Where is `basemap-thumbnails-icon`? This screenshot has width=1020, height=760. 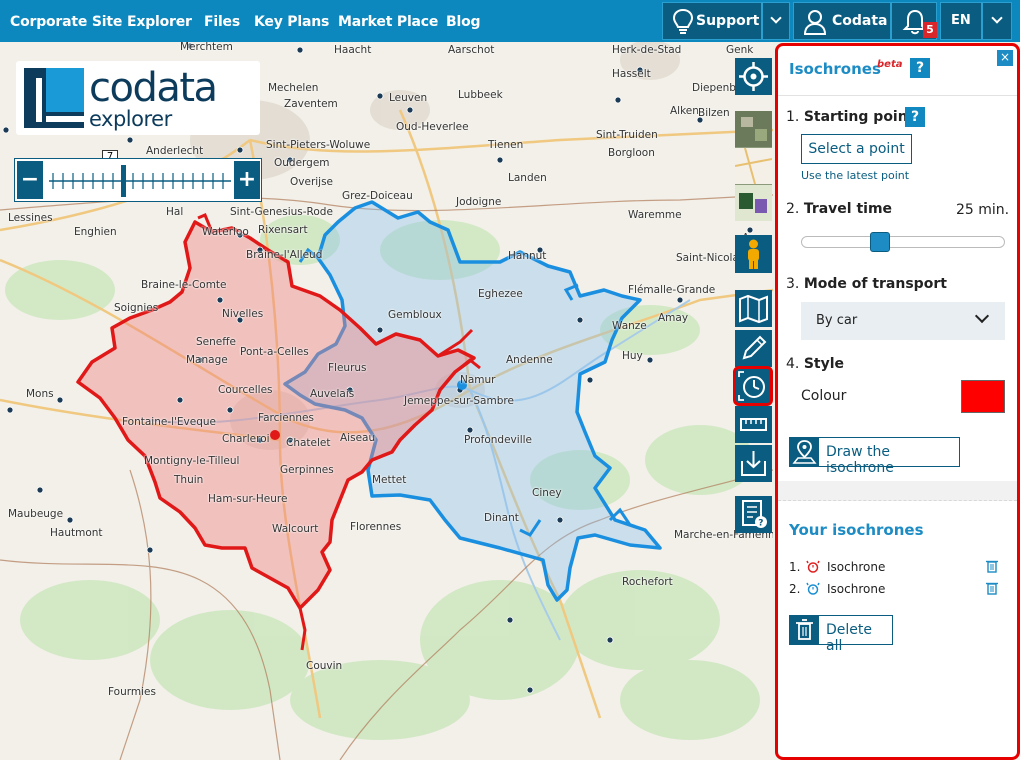 basemap-thumbnails-icon is located at coordinates (753, 166).